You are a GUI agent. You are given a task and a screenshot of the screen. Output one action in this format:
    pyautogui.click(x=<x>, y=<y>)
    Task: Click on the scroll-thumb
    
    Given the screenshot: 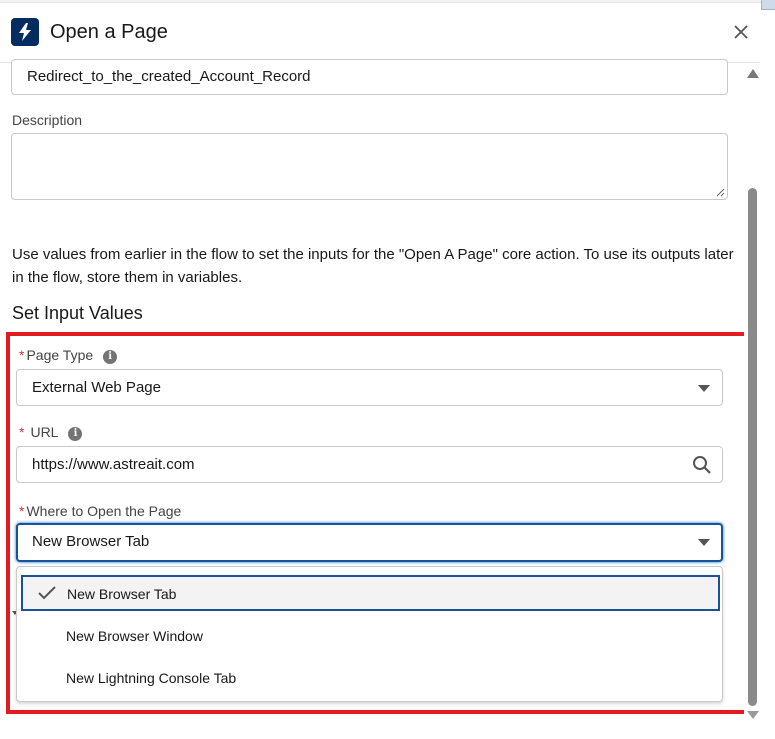 What is the action you would take?
    pyautogui.click(x=752, y=447)
    